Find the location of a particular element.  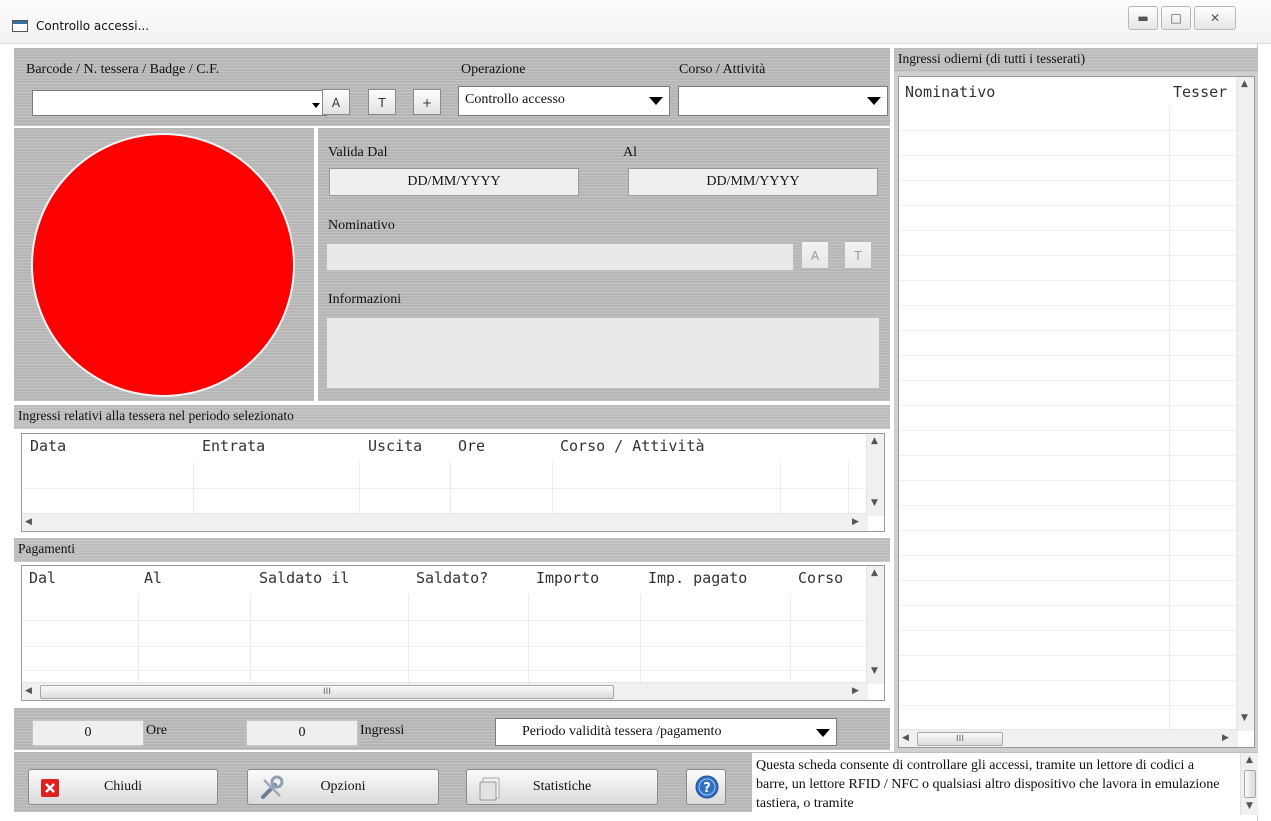

col-dal: Dal is located at coordinates (42, 578).